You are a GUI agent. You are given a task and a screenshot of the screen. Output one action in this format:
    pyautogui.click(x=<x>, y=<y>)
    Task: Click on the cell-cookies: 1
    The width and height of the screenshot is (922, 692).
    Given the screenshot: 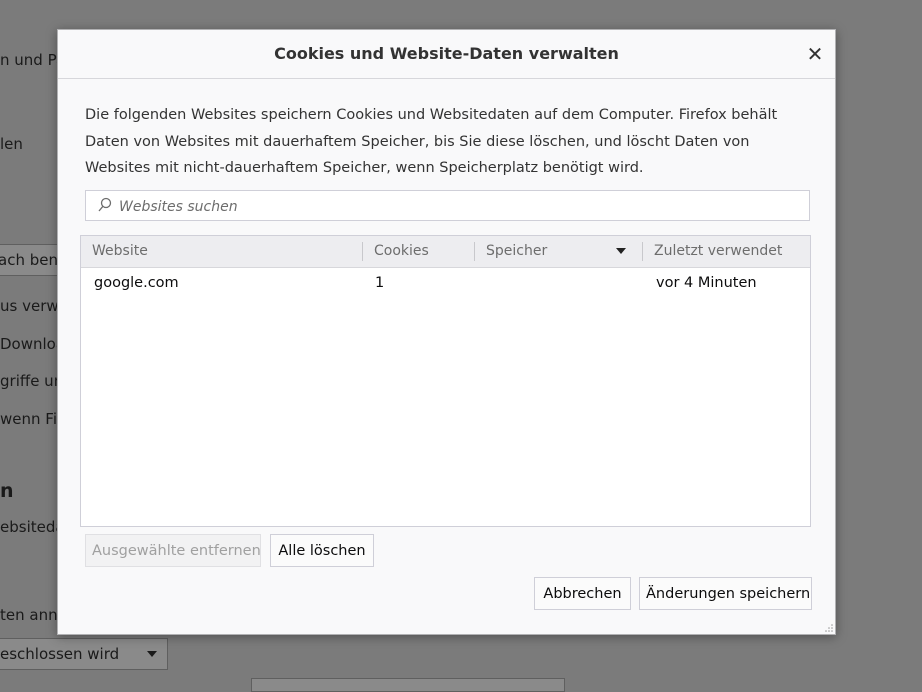 What is the action you would take?
    pyautogui.click(x=380, y=283)
    